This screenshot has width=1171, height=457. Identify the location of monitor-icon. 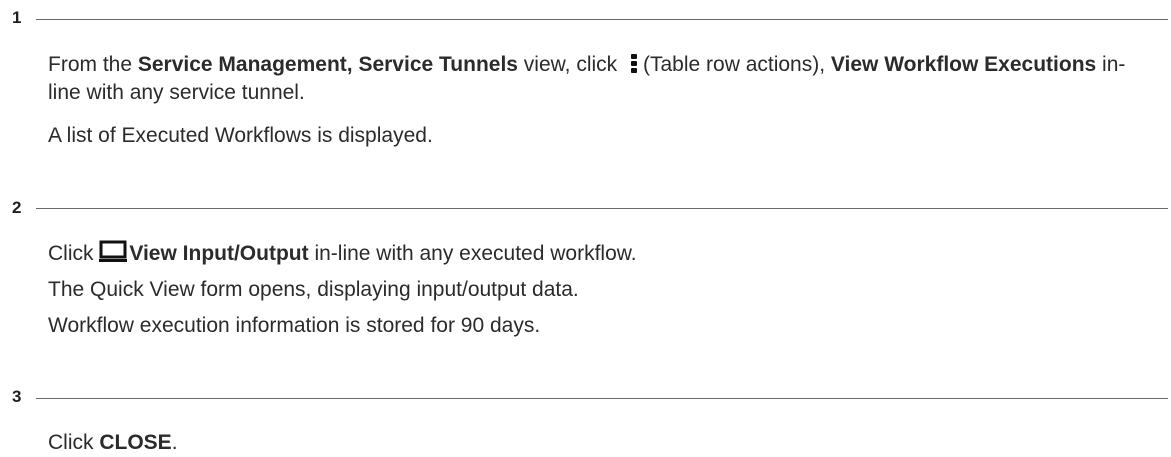
(113, 251).